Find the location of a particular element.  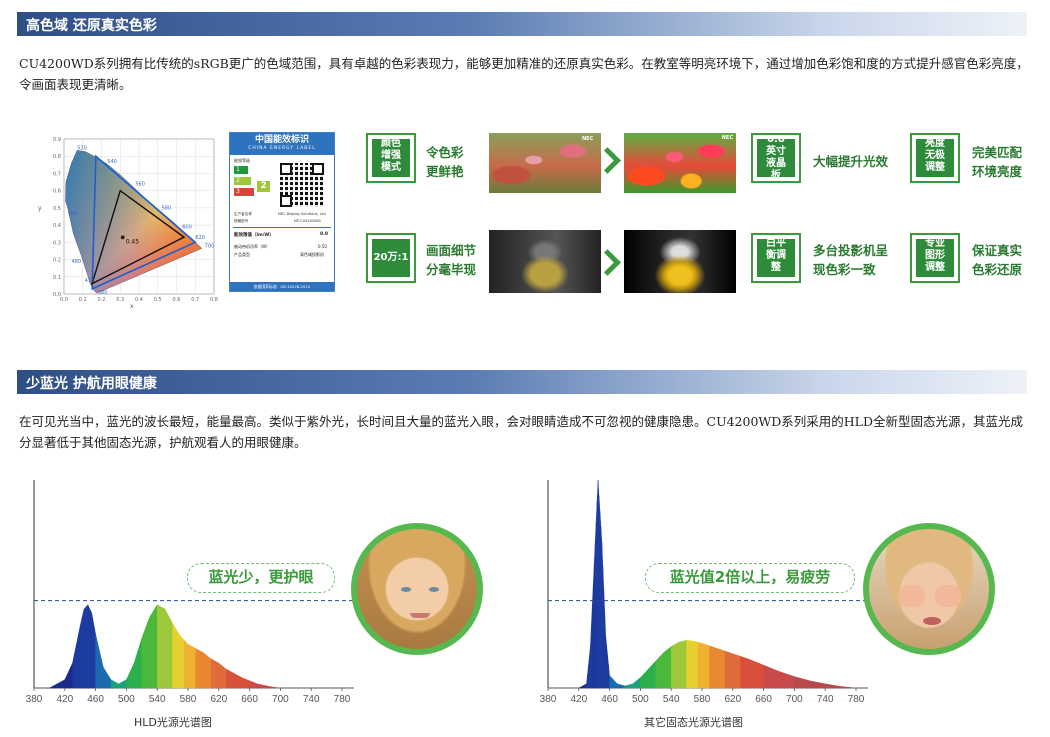

cie-y-tick: 0.3 is located at coordinates (57, 243).